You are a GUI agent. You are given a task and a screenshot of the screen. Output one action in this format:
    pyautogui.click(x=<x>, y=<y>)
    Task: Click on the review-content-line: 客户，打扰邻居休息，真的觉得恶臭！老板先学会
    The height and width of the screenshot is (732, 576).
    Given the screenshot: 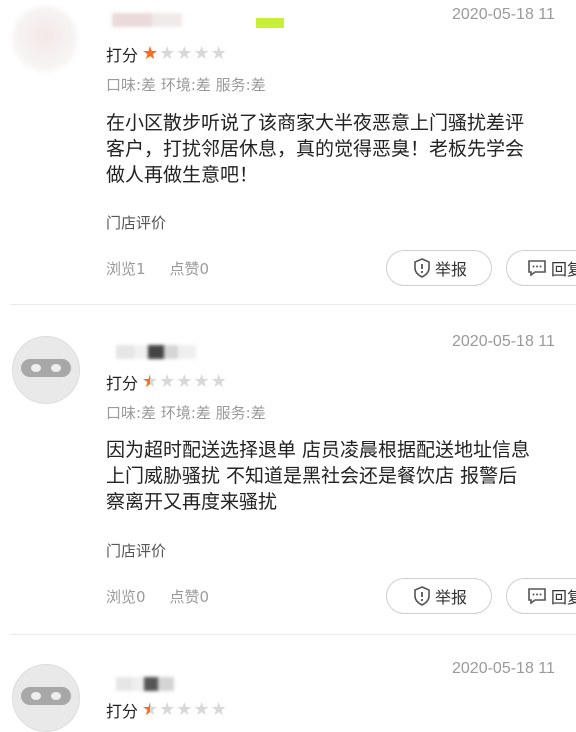 What is the action you would take?
    pyautogui.click(x=315, y=149)
    